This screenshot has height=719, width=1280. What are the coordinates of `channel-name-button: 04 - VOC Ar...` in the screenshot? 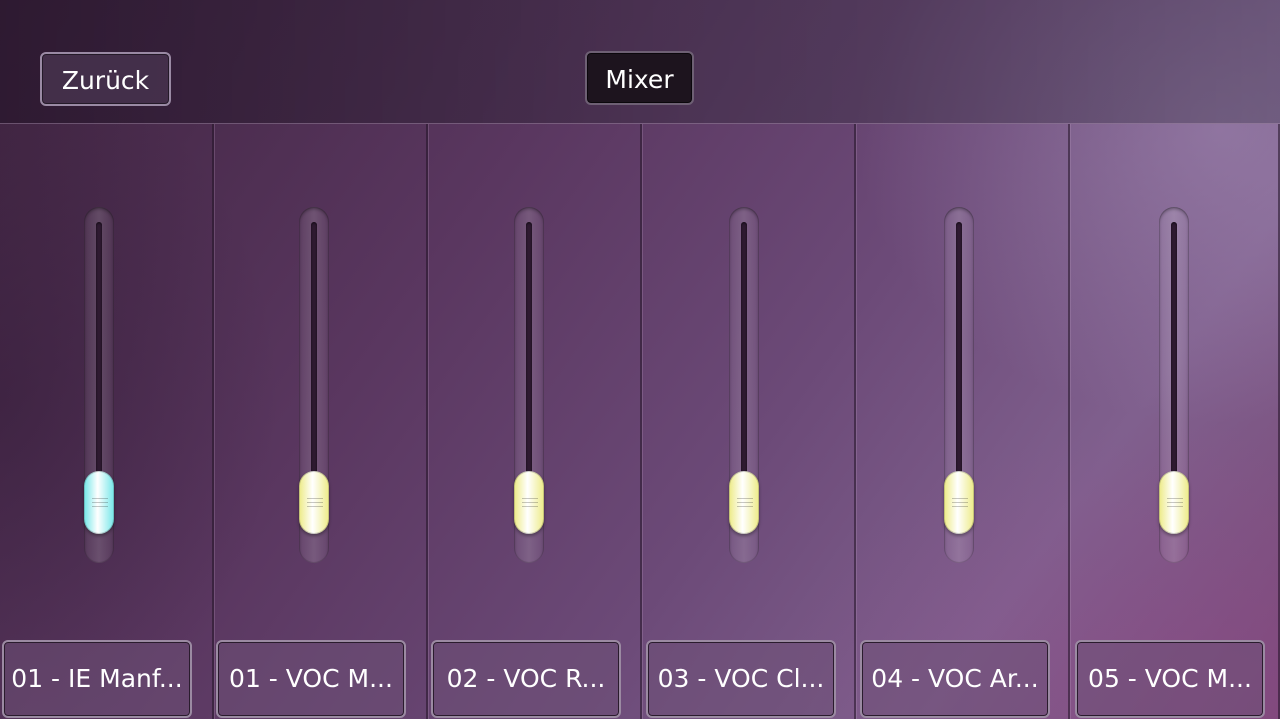 It's located at (955, 679).